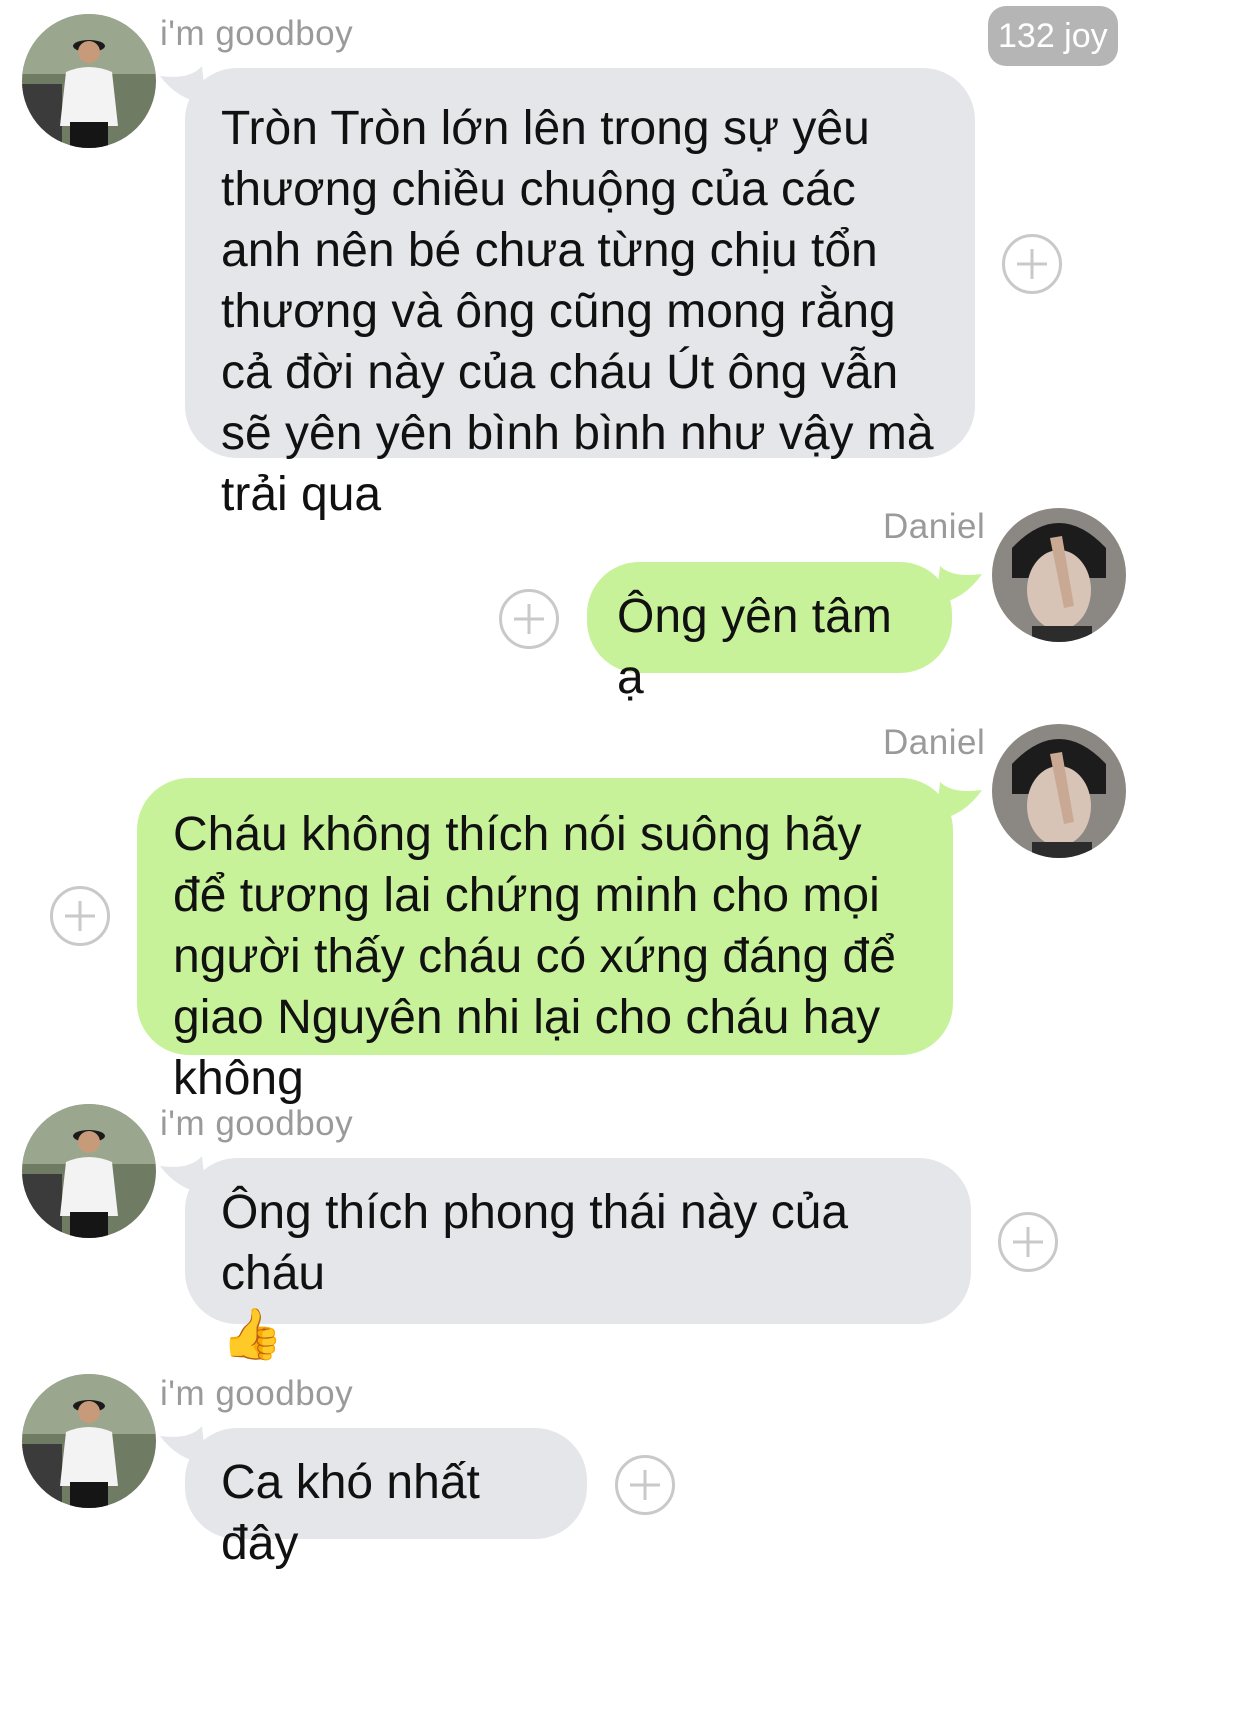 This screenshot has width=1242, height=1710. What do you see at coordinates (350, 1513) in the screenshot?
I see `message-text: Ca khó nhất đây` at bounding box center [350, 1513].